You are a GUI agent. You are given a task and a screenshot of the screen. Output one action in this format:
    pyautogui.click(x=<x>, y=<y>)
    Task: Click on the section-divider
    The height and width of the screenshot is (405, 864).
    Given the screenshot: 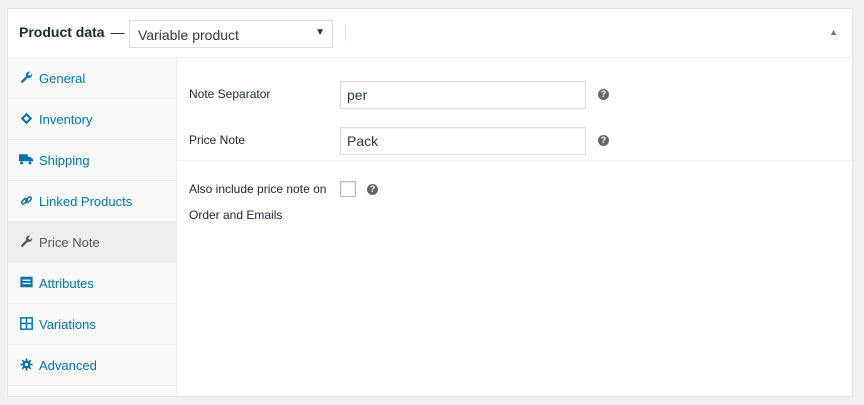 What is the action you would take?
    pyautogui.click(x=514, y=160)
    